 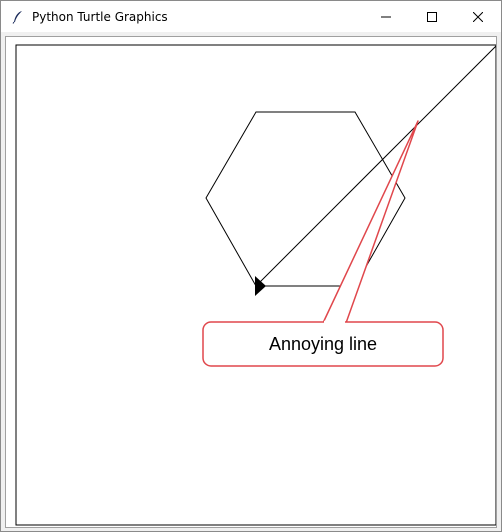 What do you see at coordinates (323, 343) in the screenshot?
I see `callout-label: Annoying line` at bounding box center [323, 343].